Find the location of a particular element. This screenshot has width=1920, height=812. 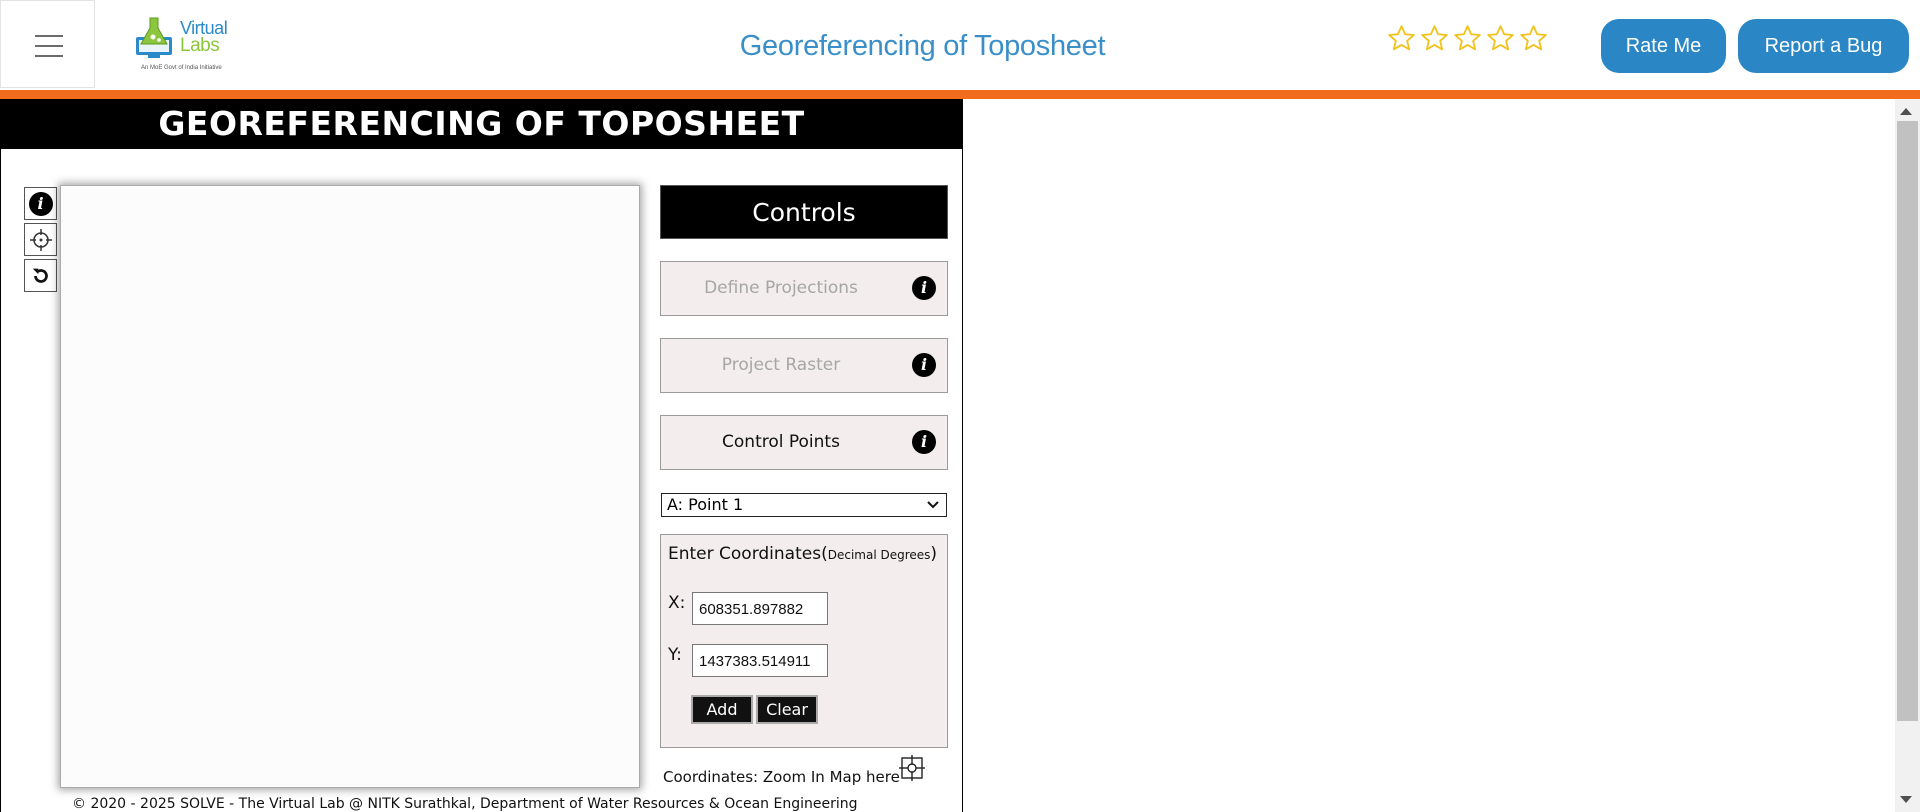

logo-tagline: An MoE Govt of India Initiative is located at coordinates (181, 68).